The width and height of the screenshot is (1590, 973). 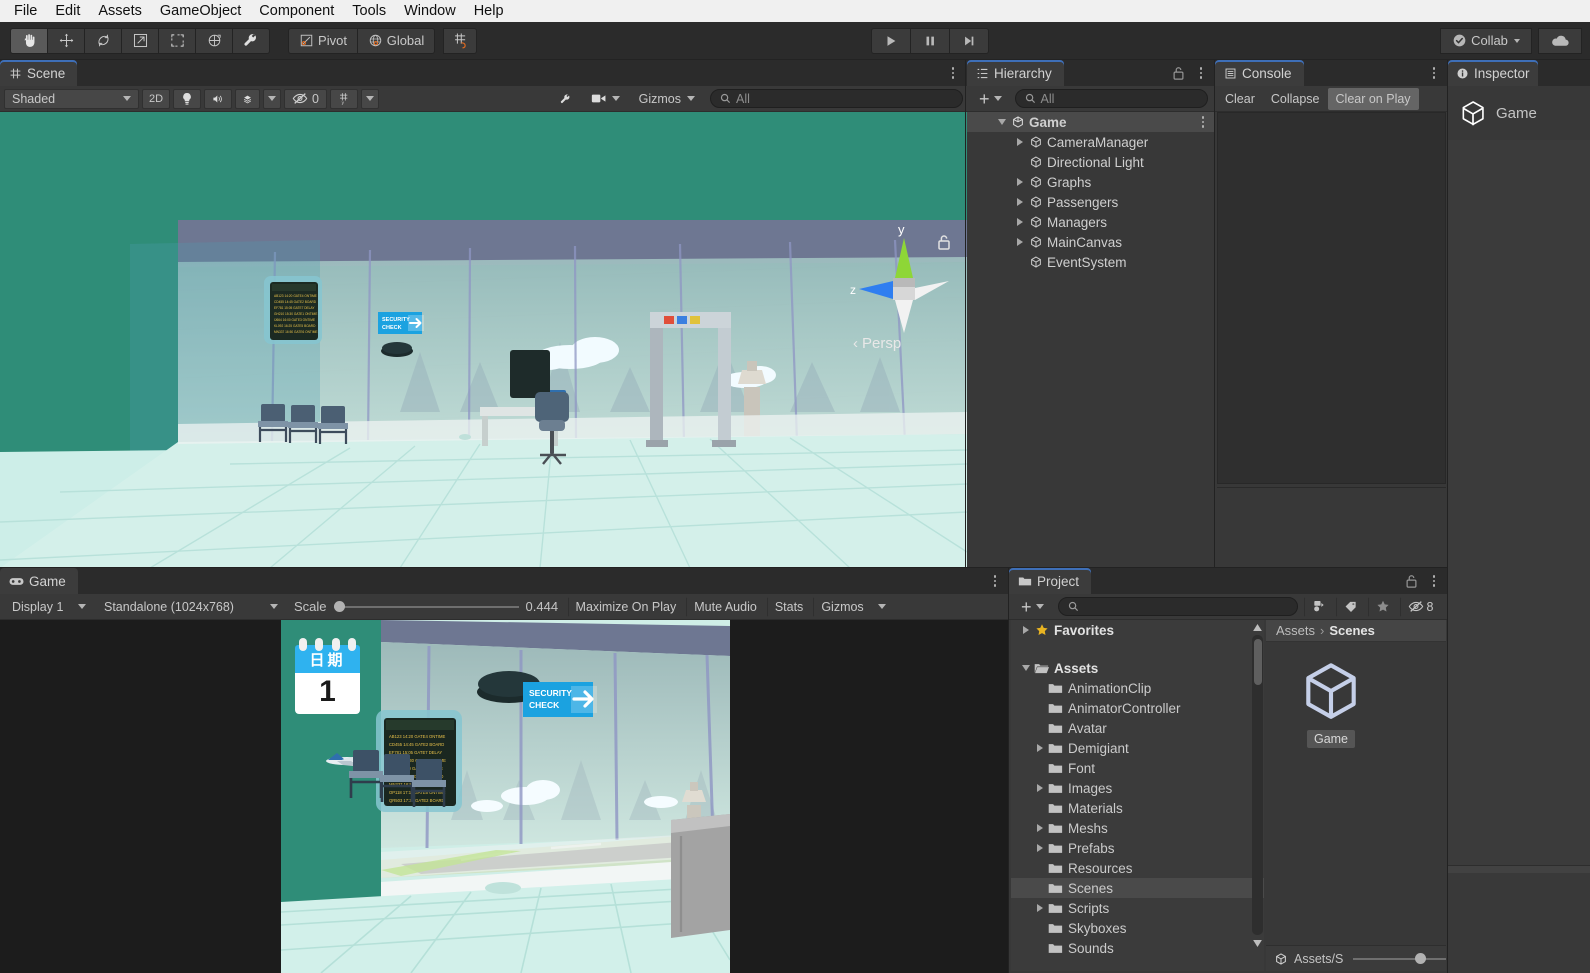 I want to click on asset-item-game: Game, so click(x=1331, y=702).